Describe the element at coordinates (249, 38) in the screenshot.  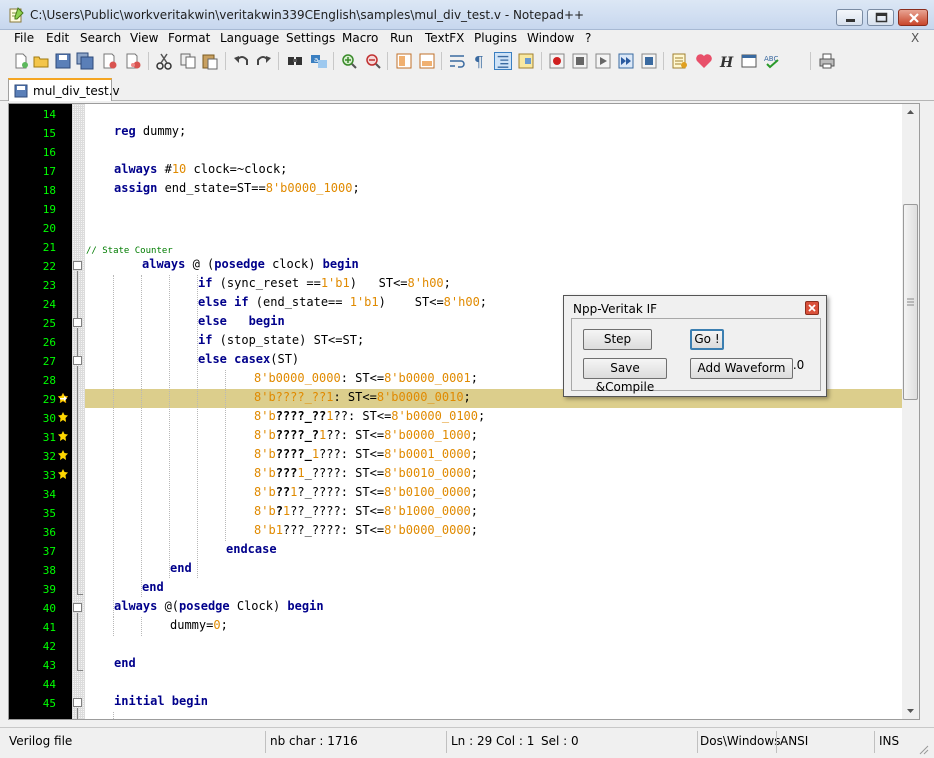
I see `menu-language: Language` at that location.